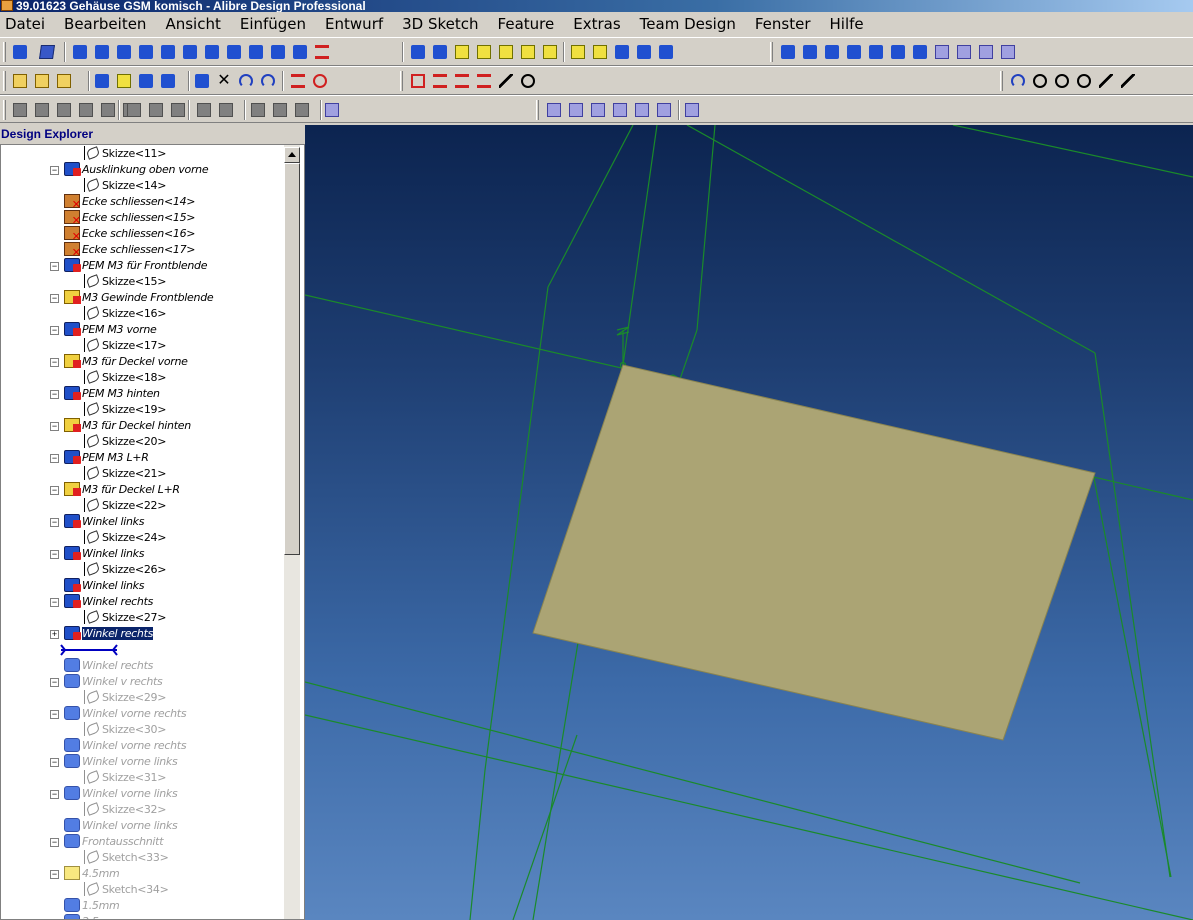 The width and height of the screenshot is (1193, 920). I want to click on tree-item: Skizze<26>, so click(125, 570).